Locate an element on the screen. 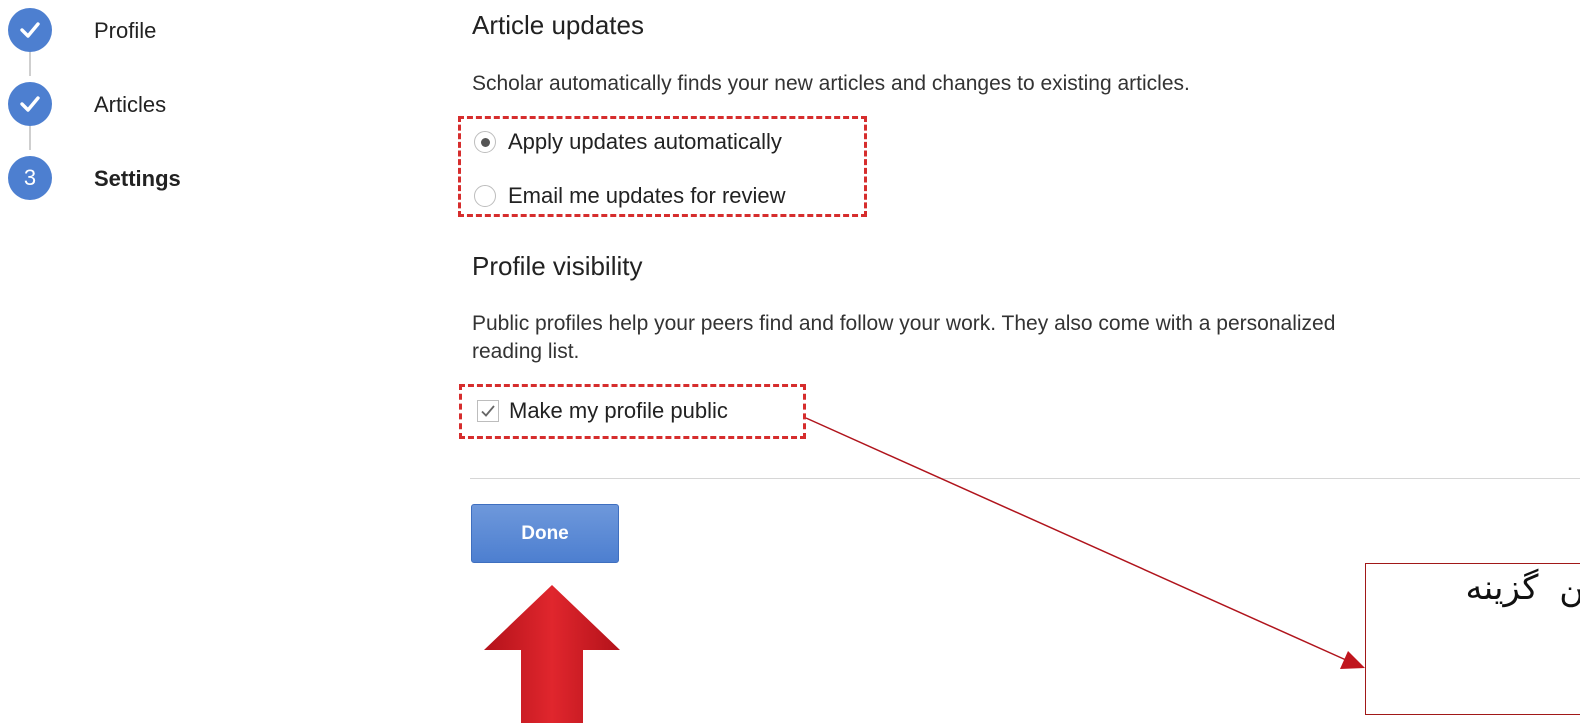 This screenshot has height=723, width=1580. annotation-note-box: این گزینه is located at coordinates (1472, 639).